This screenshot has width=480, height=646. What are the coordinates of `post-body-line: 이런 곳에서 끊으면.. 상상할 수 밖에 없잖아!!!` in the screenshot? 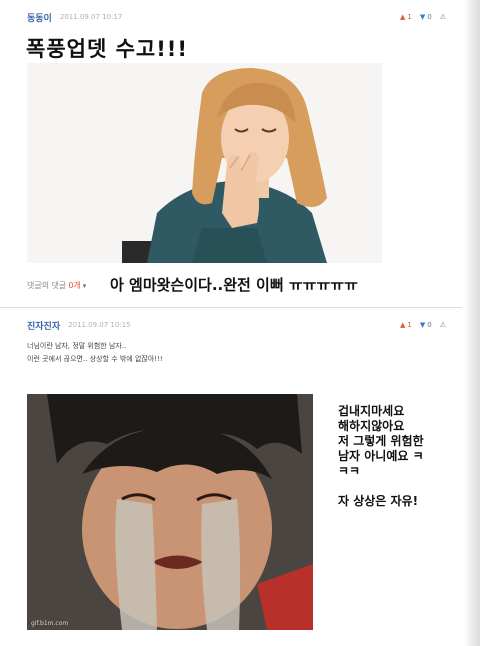 It's located at (95, 359).